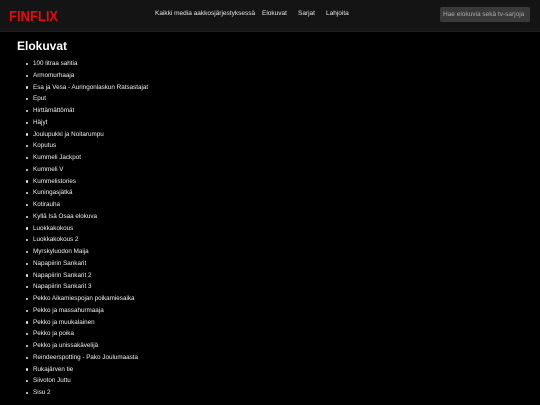 Image resolution: width=540 pixels, height=405 pixels. I want to click on movie-list-item: Hirttämättömät, so click(86, 111).